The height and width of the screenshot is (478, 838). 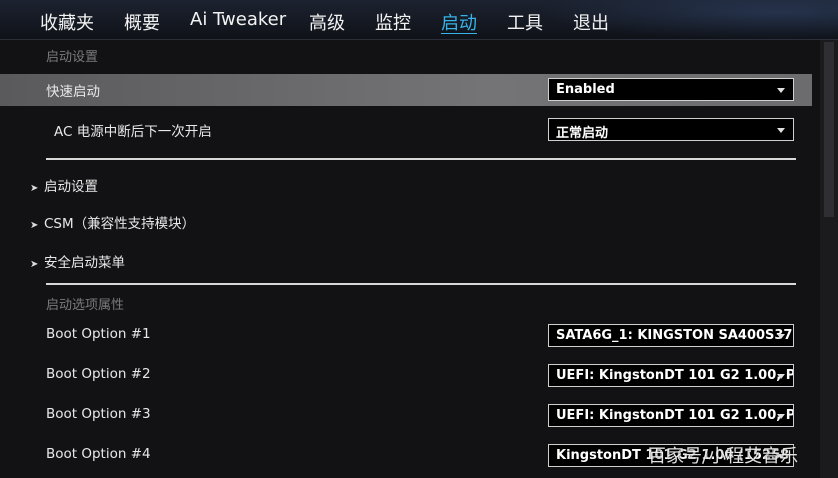 I want to click on boot-option-4-label: Boot Option #4, so click(x=98, y=454).